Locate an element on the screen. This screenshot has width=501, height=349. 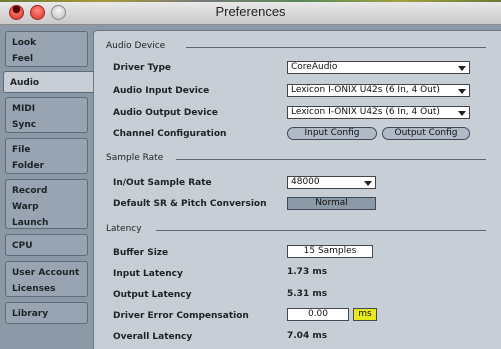
tab-label: Licenses is located at coordinates (34, 289).